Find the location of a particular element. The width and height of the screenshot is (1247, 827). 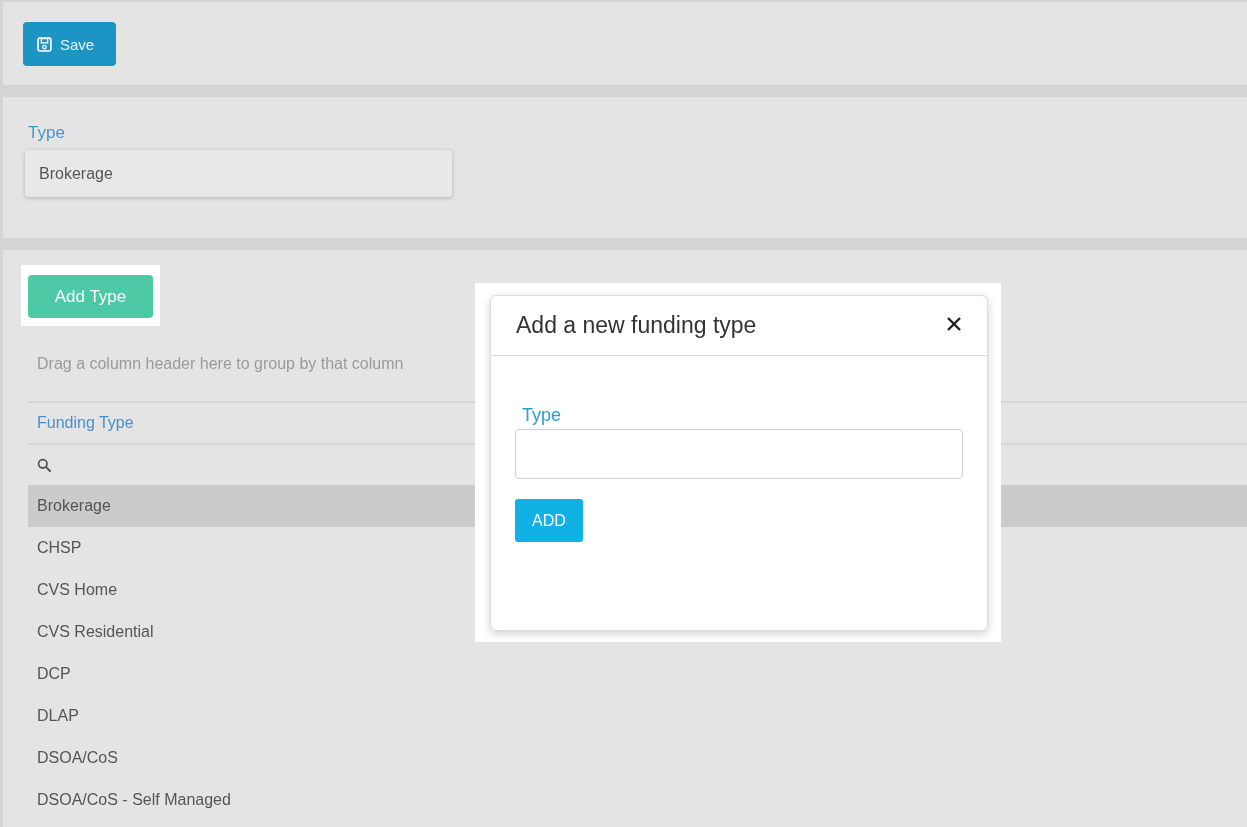

type-label: Type is located at coordinates (46, 133).